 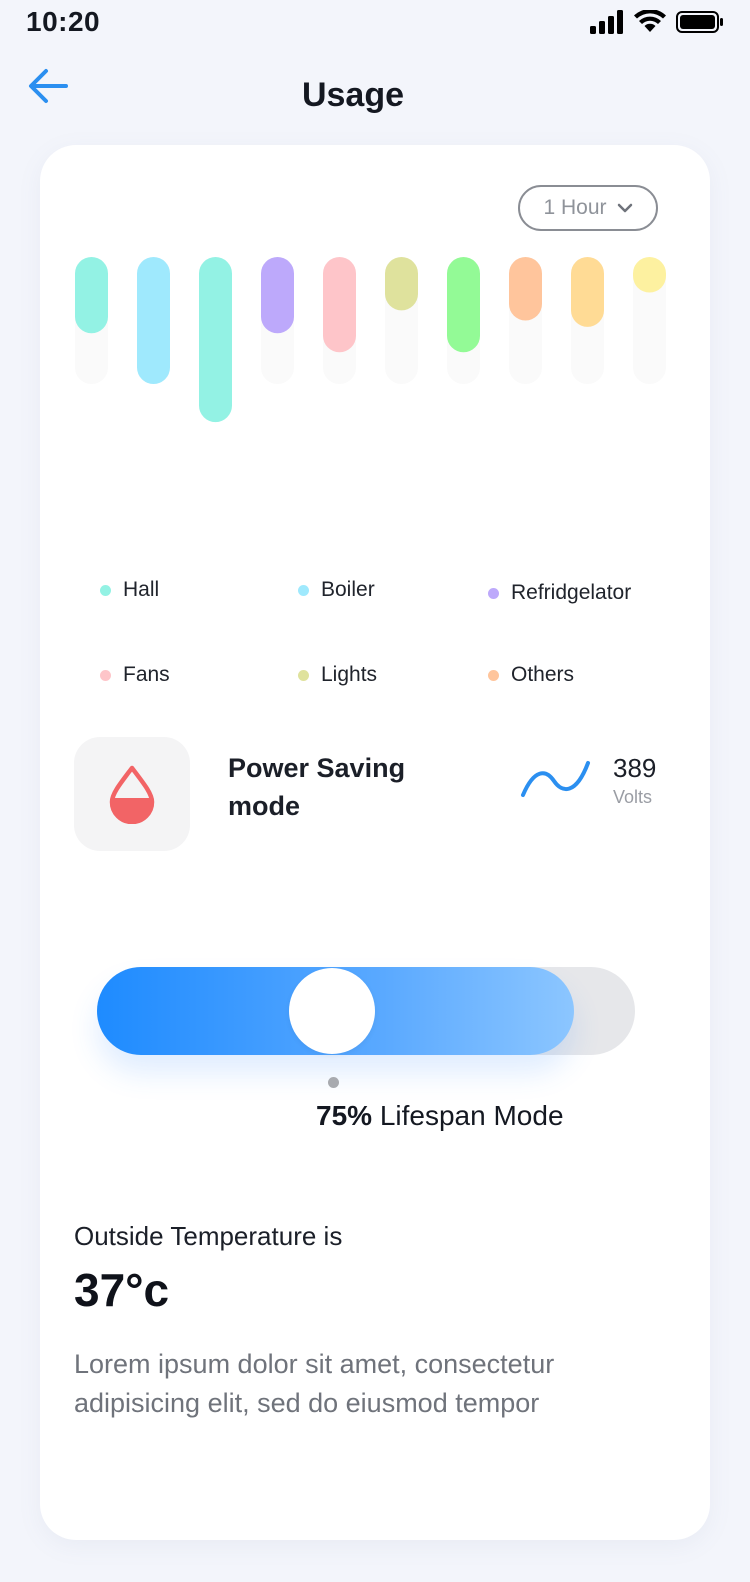 I want to click on slider-thumb, so click(x=332, y=1011).